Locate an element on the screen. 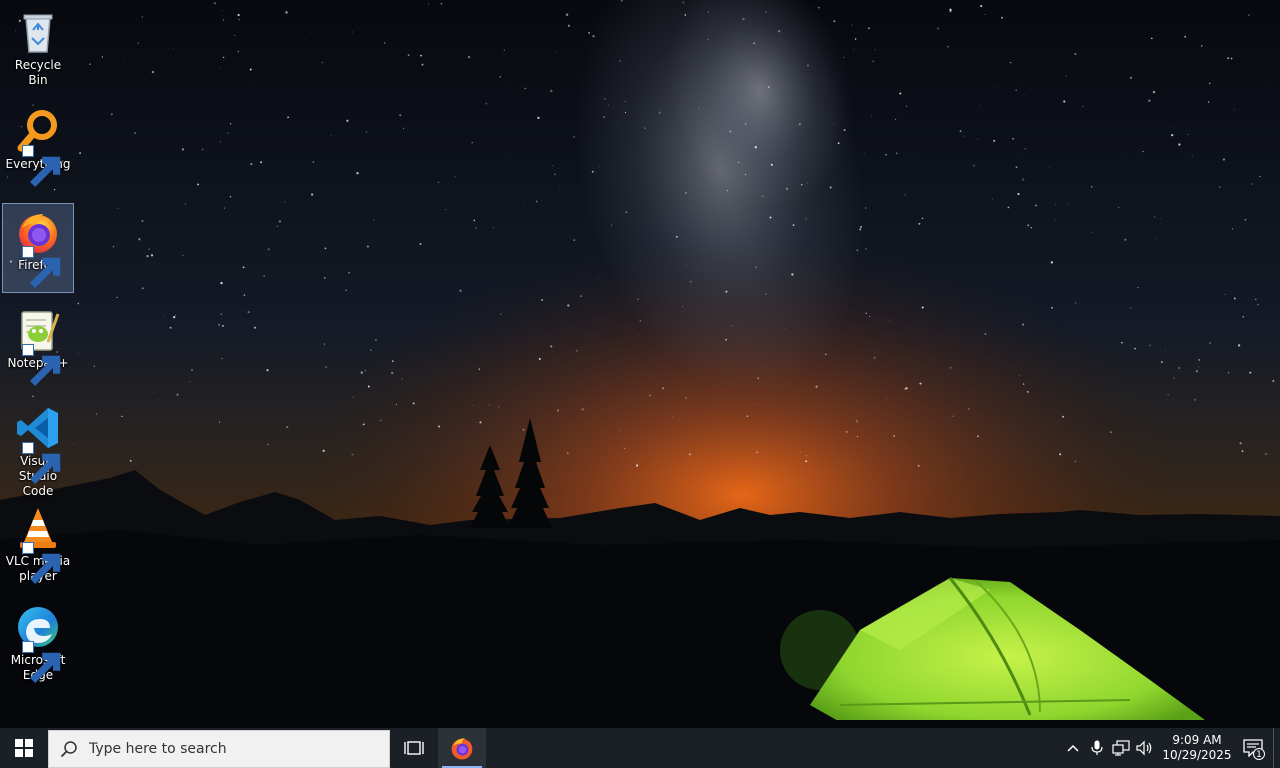  clock-time: 9:09 AM is located at coordinates (1197, 740).